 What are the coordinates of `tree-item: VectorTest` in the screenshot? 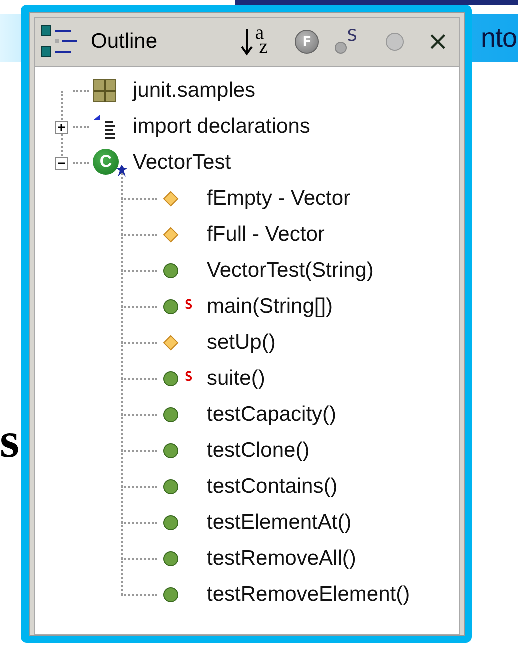 It's located at (182, 163).